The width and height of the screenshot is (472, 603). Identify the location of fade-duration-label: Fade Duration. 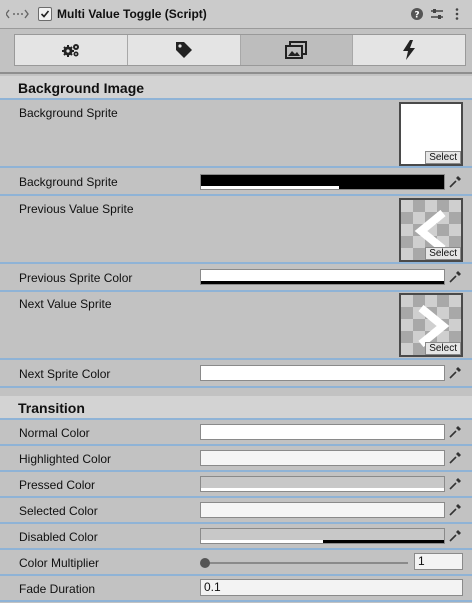
(57, 589).